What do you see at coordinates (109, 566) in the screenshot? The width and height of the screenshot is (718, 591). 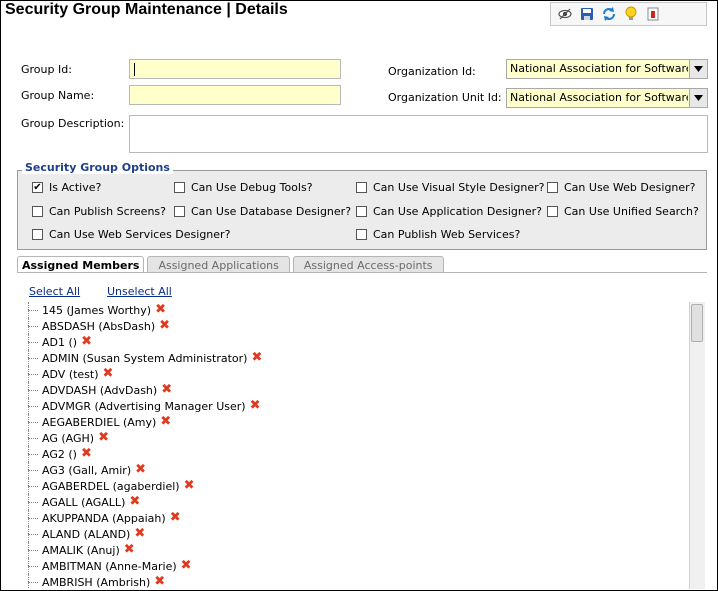 I see `member-name: AMBITMAN (Anne-Marie)` at bounding box center [109, 566].